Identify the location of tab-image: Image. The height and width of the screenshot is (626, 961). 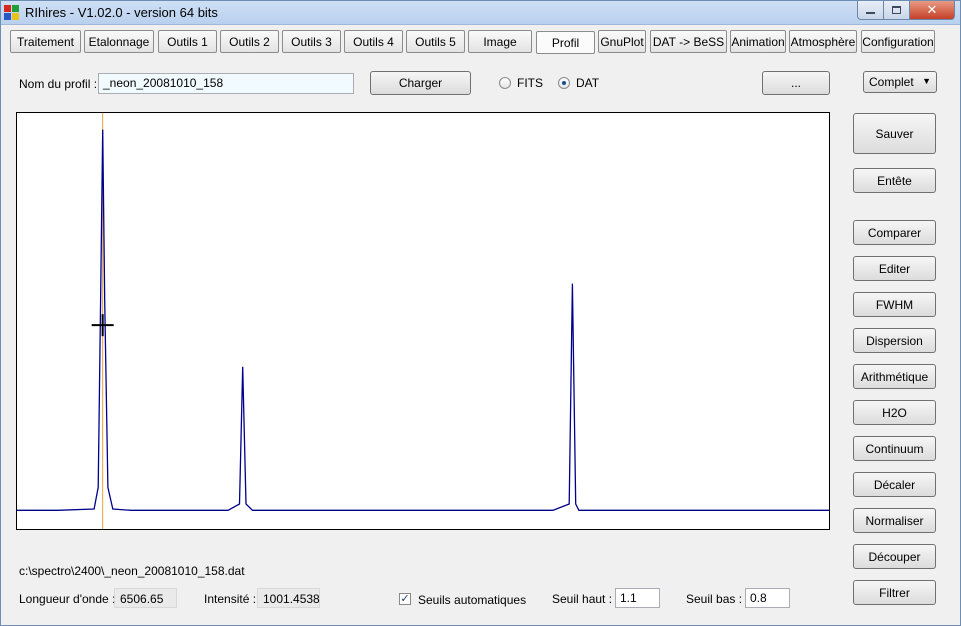
(500, 41).